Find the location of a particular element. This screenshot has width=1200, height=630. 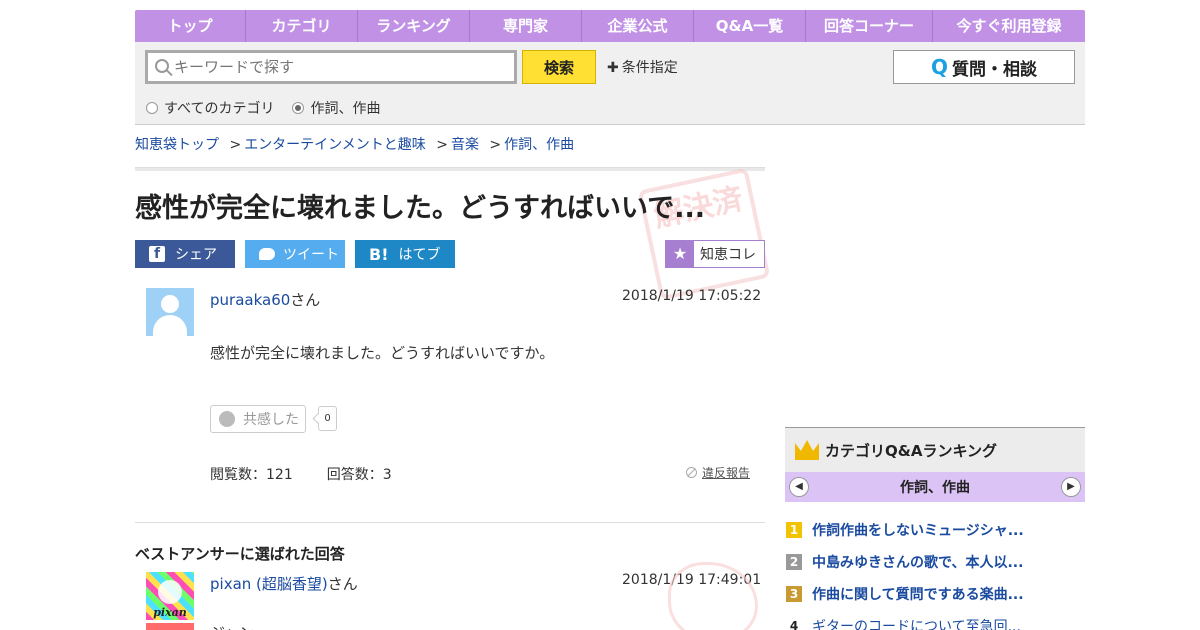

crumb-music: 音楽 is located at coordinates (465, 145).